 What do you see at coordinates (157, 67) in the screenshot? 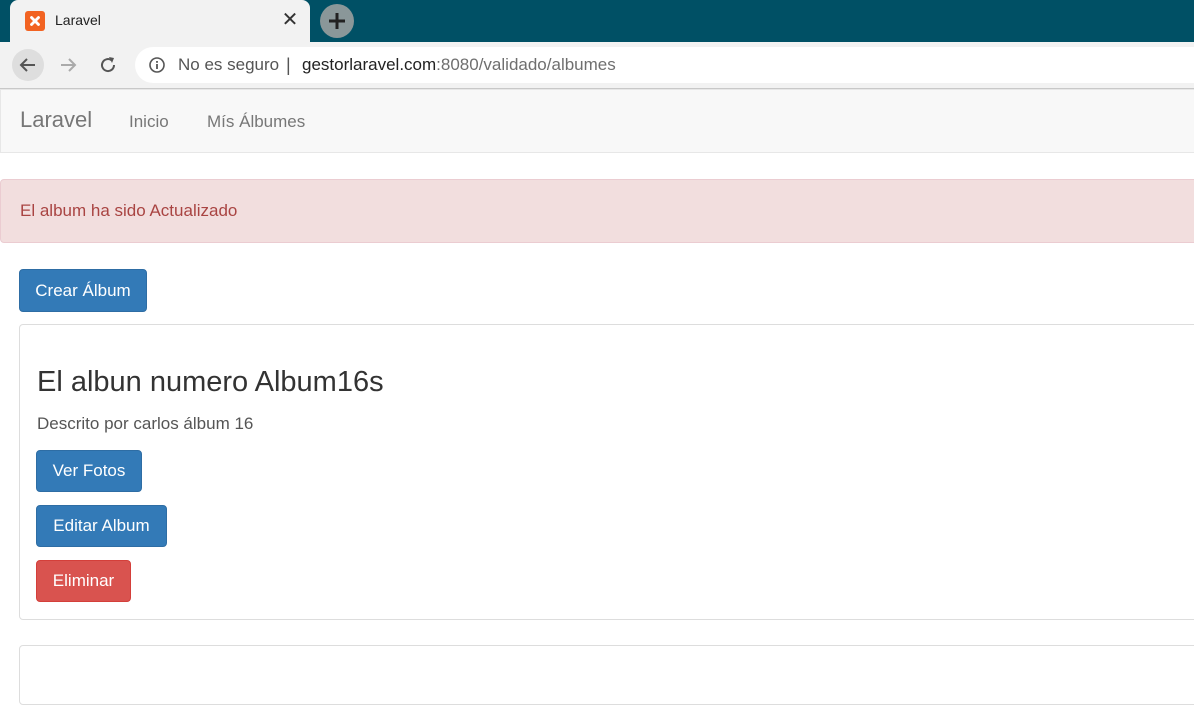
I see `info-icon` at bounding box center [157, 67].